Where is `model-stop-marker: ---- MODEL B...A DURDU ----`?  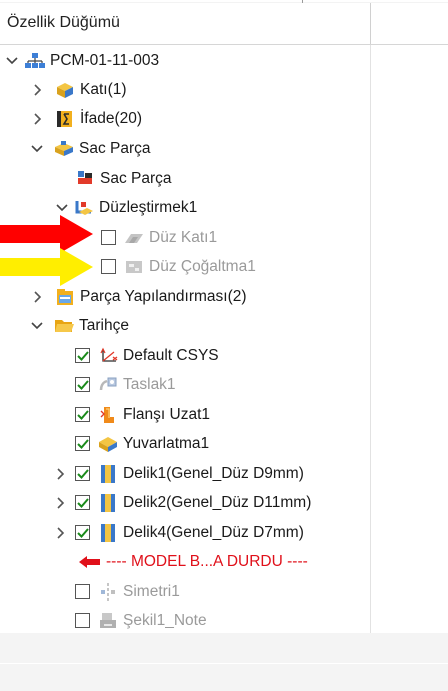
model-stop-marker: ---- MODEL B...A DURDU ---- is located at coordinates (185, 561).